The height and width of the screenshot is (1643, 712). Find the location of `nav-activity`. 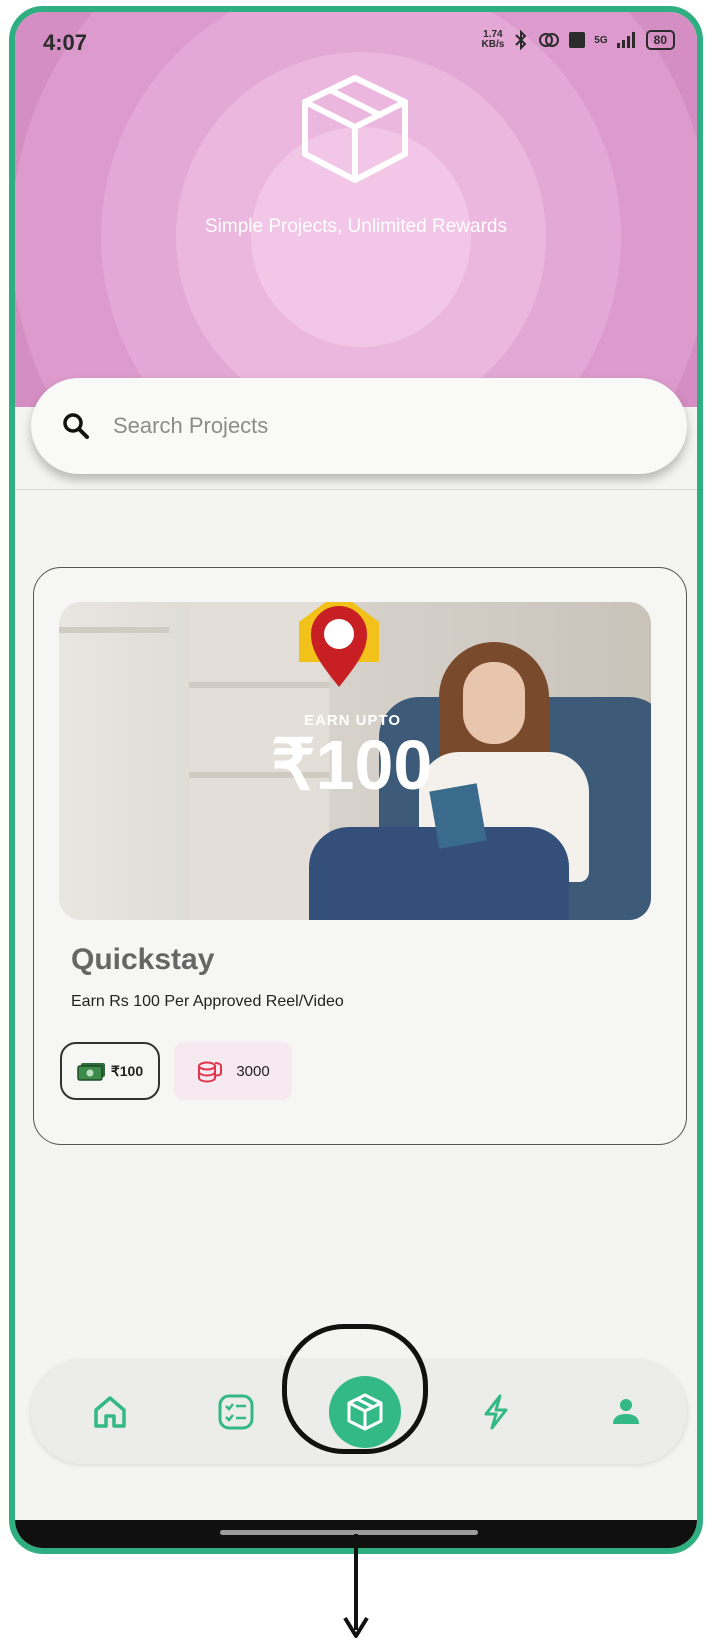

nav-activity is located at coordinates (496, 1412).